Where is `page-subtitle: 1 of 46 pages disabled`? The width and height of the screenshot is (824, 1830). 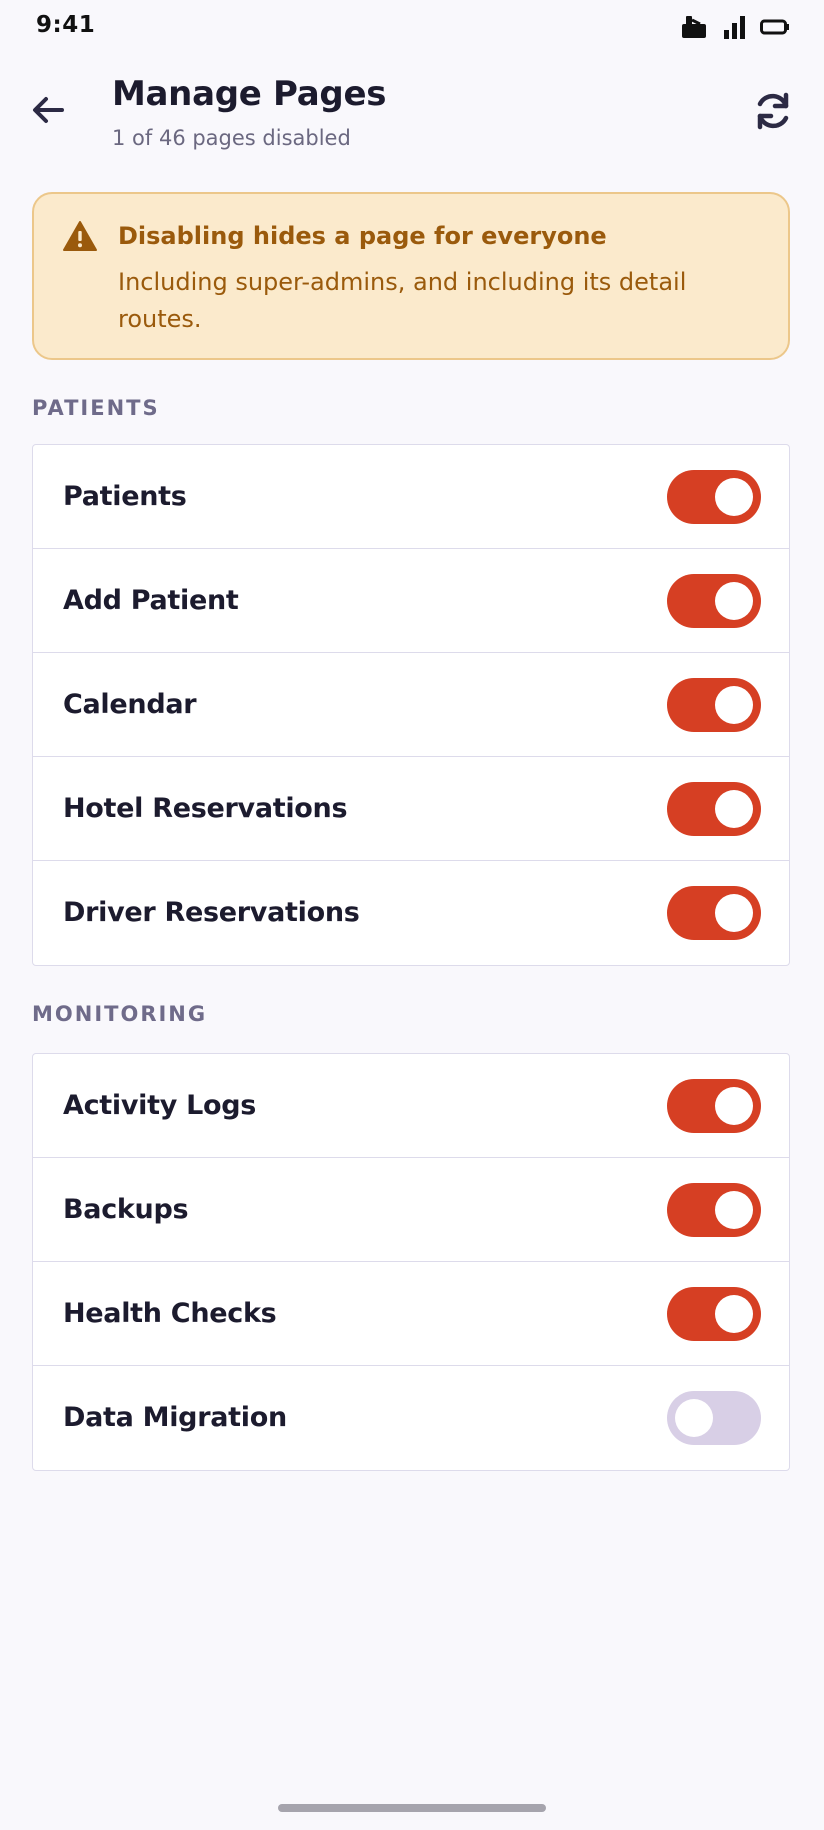
page-subtitle: 1 of 46 pages disabled is located at coordinates (231, 138).